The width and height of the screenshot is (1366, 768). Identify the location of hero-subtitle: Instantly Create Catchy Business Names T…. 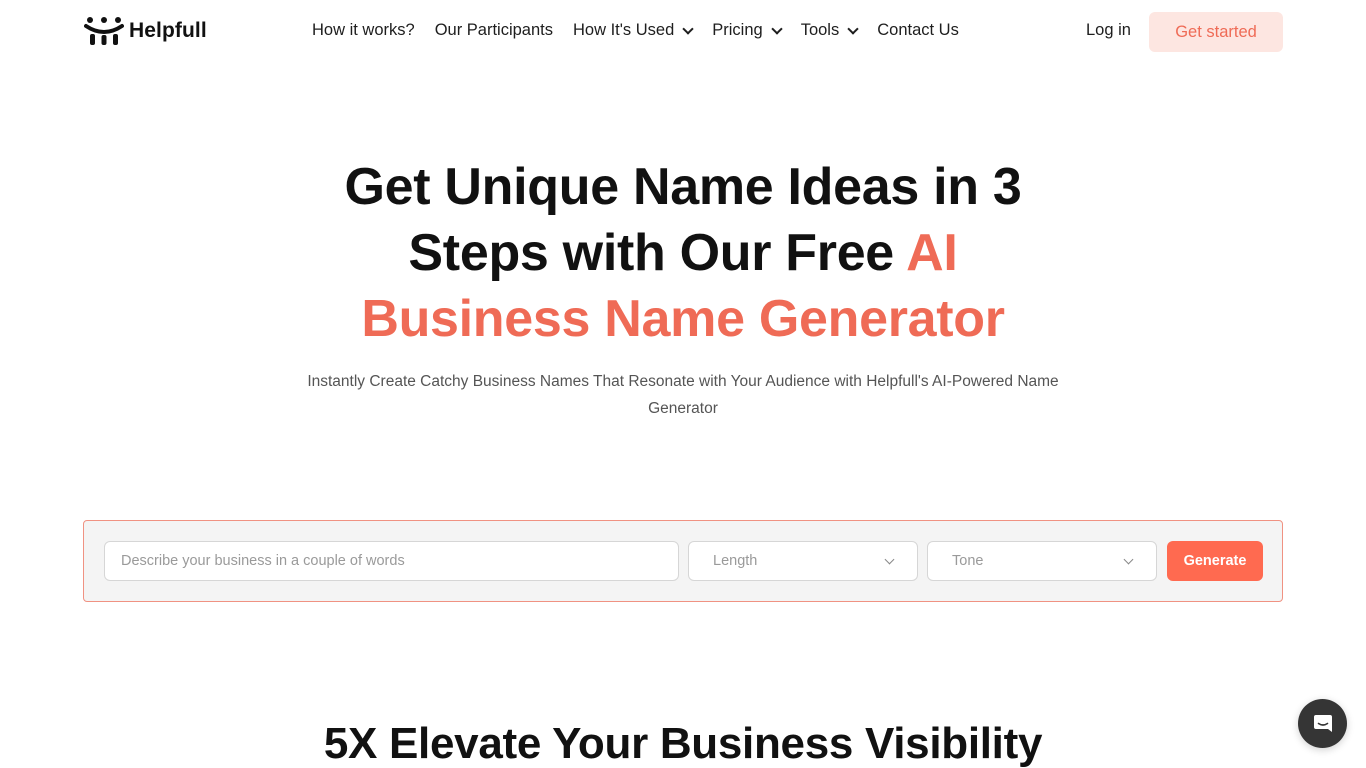
(683, 395).